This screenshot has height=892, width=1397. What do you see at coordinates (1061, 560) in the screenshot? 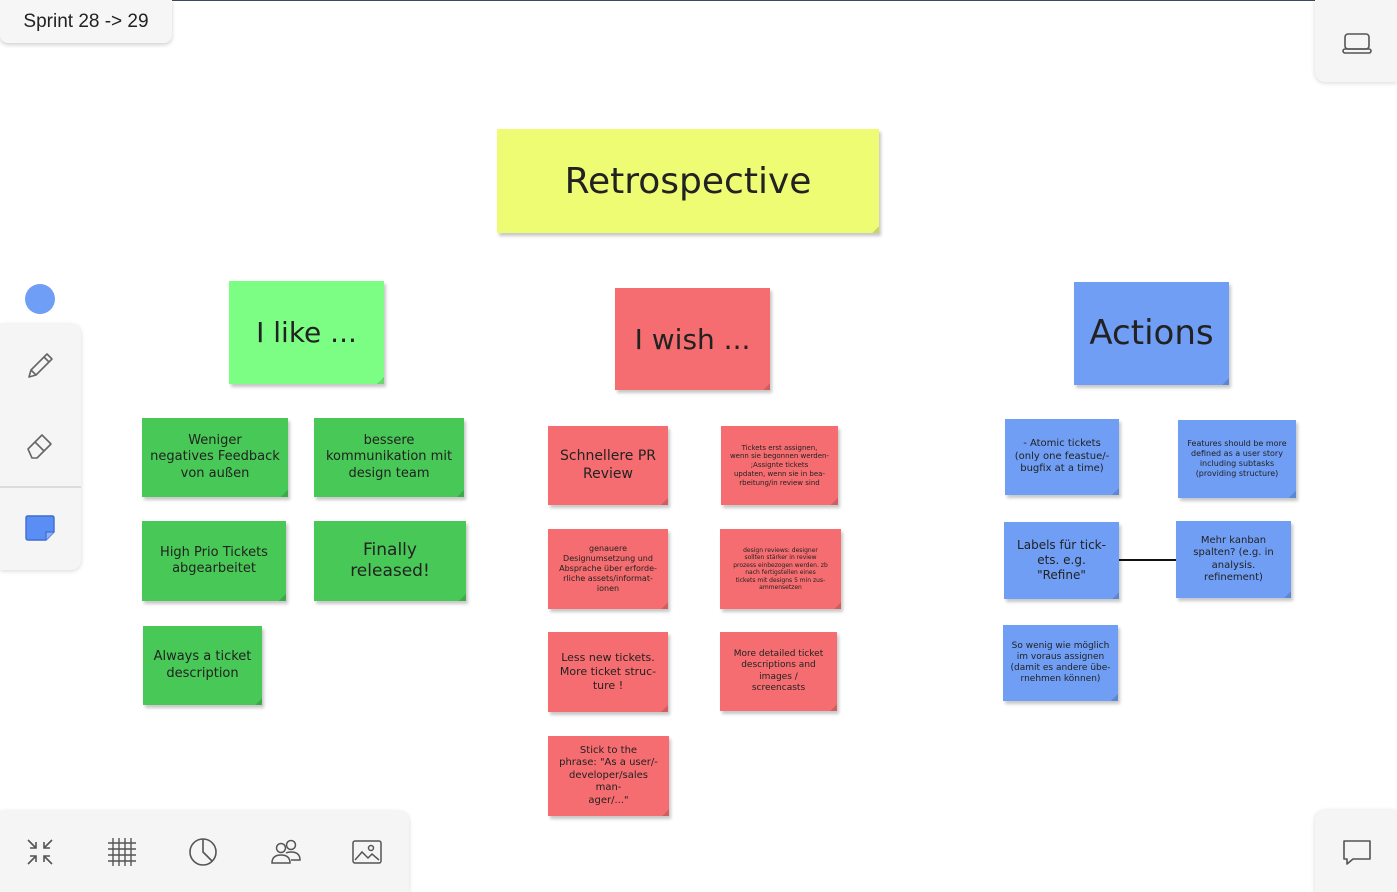
I see `sticky-note-action: Labels für tick- ets. e.g. "Refine"` at bounding box center [1061, 560].